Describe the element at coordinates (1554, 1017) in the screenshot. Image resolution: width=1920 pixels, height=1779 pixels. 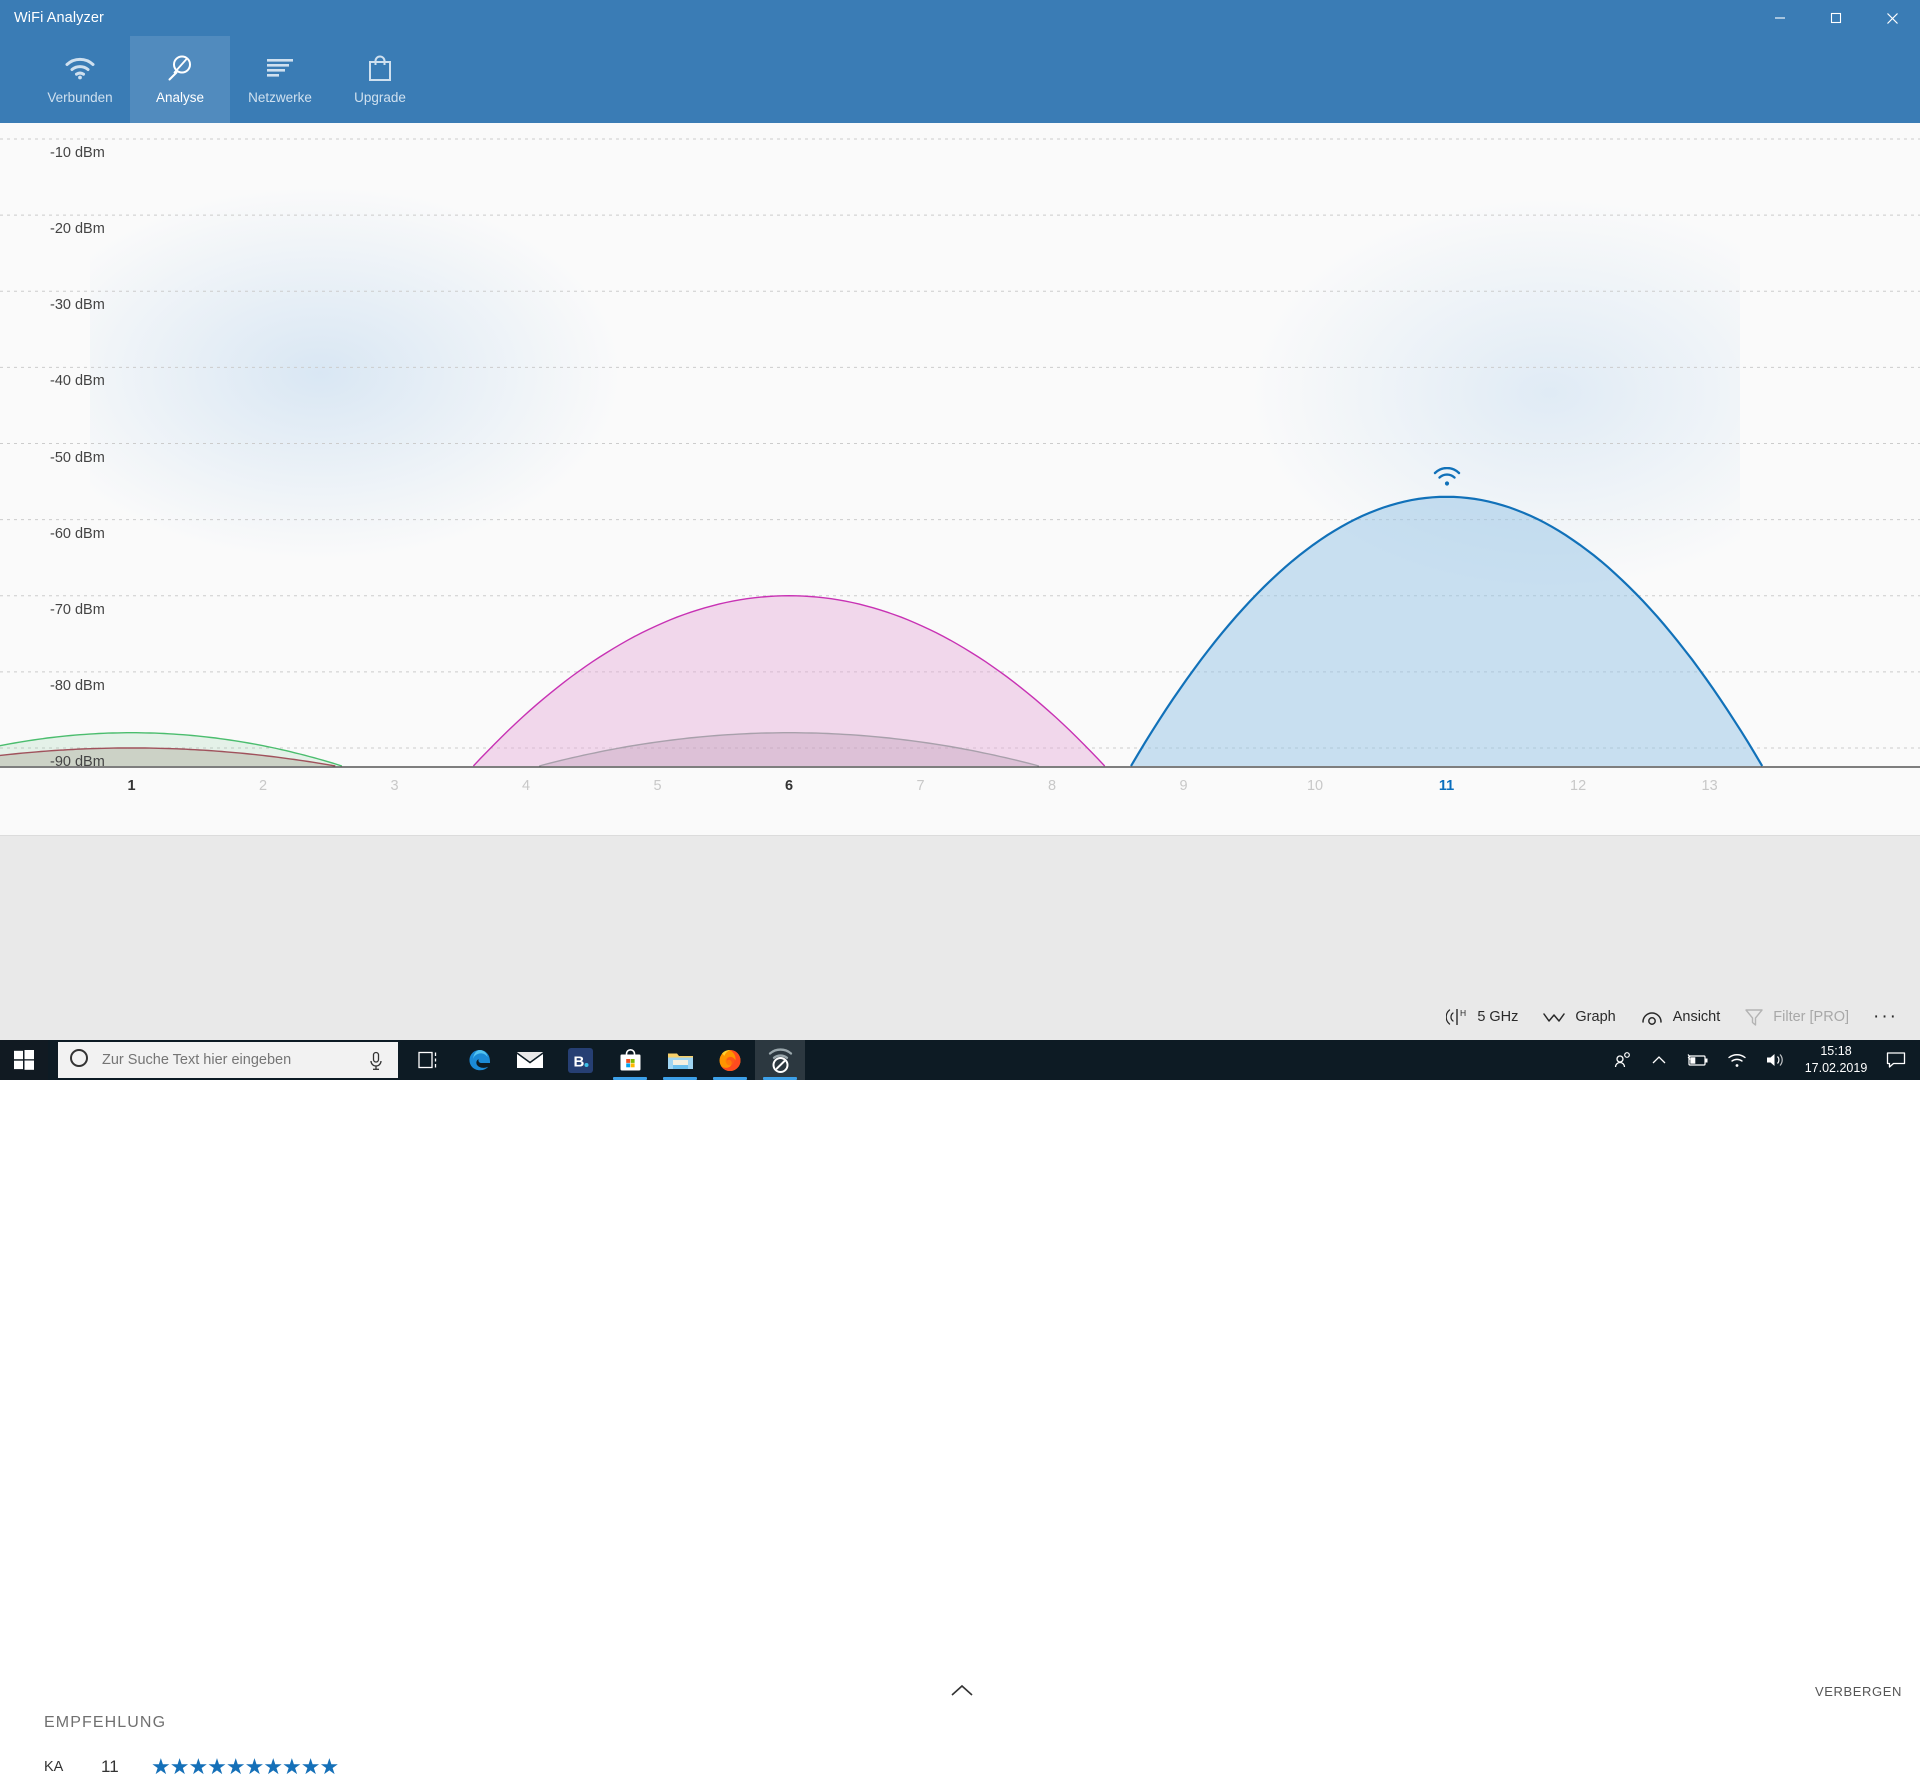
I see `wave-icon` at that location.